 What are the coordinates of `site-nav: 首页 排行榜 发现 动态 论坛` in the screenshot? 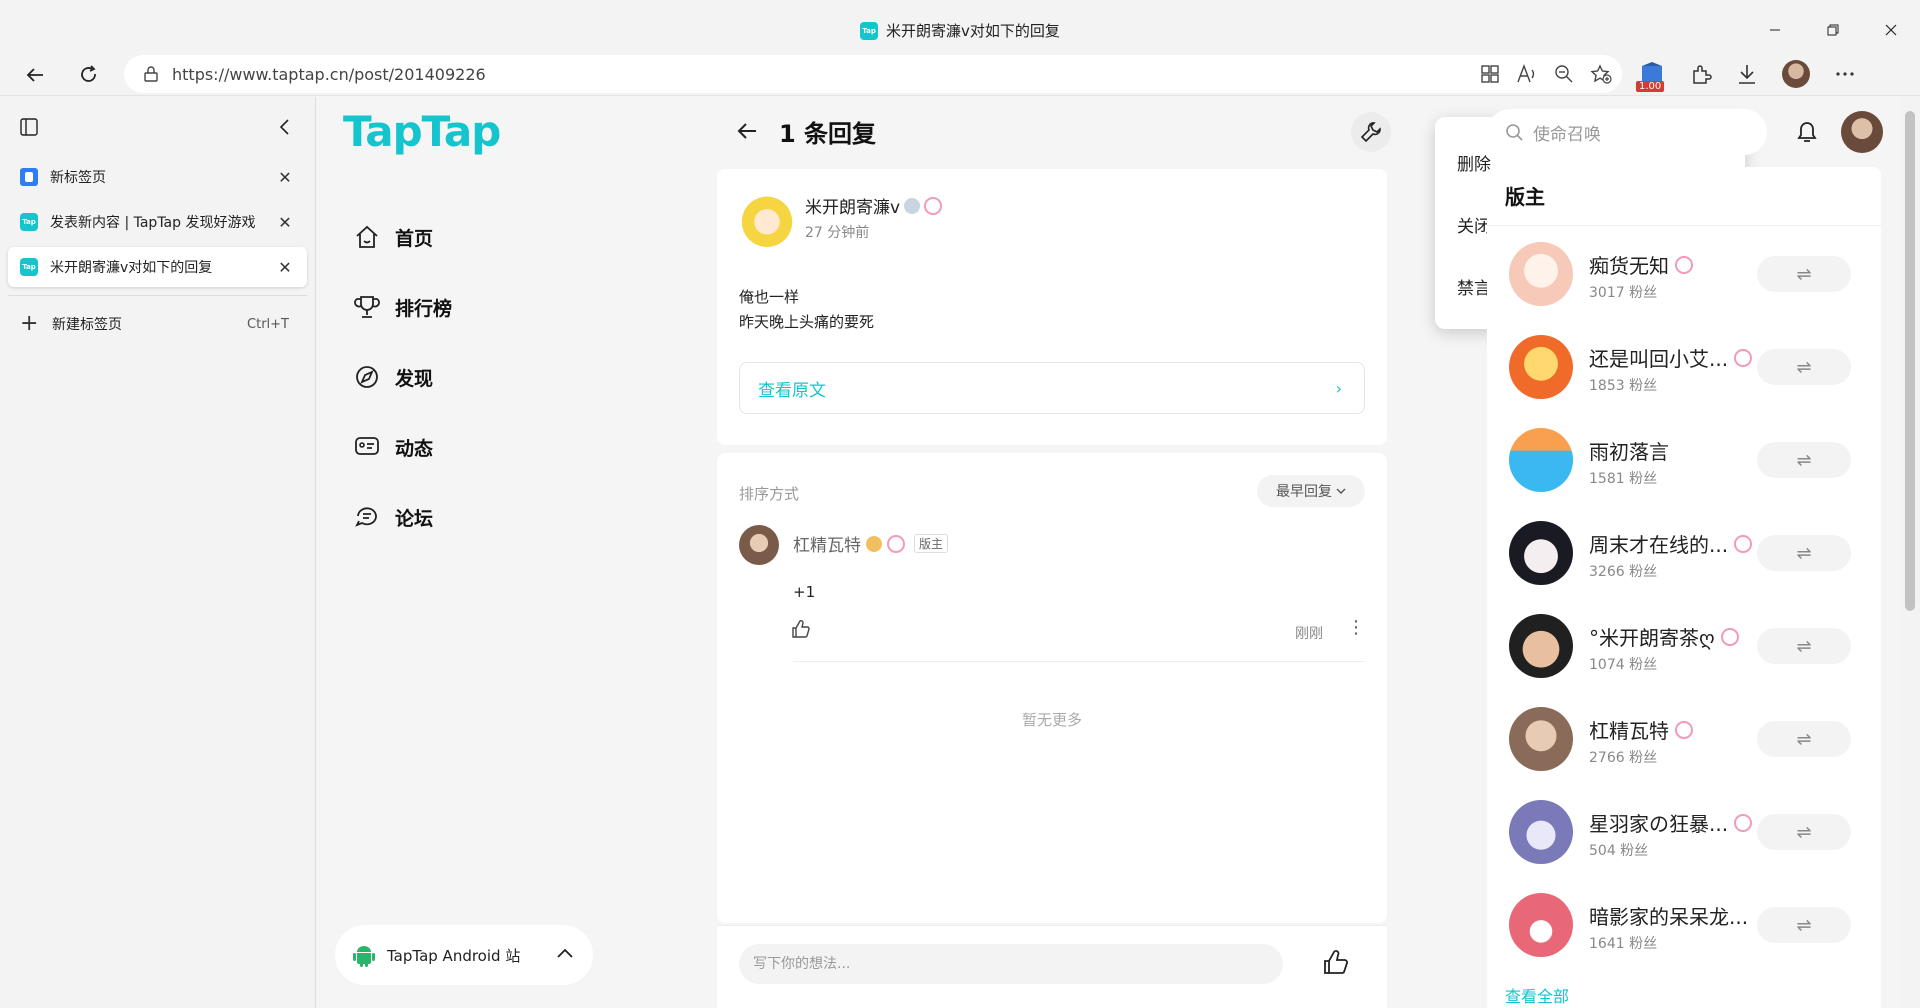 It's located at (402, 377).